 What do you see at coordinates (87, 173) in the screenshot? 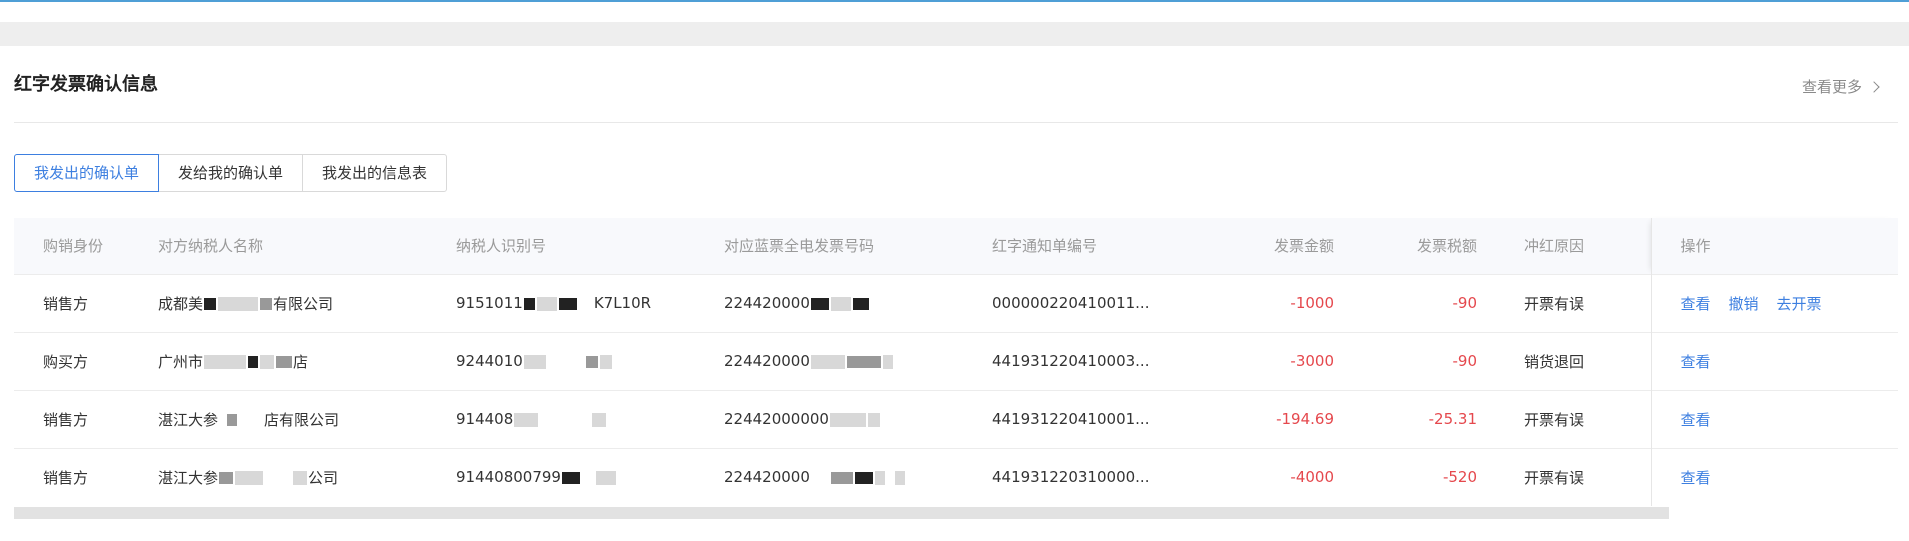
I see `tab-my-issued-confirmations: 我发出的确认单` at bounding box center [87, 173].